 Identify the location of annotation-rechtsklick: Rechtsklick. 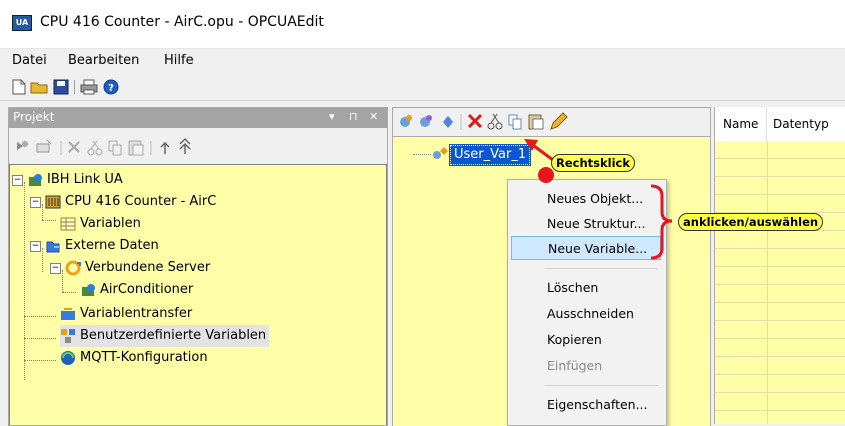
(593, 163).